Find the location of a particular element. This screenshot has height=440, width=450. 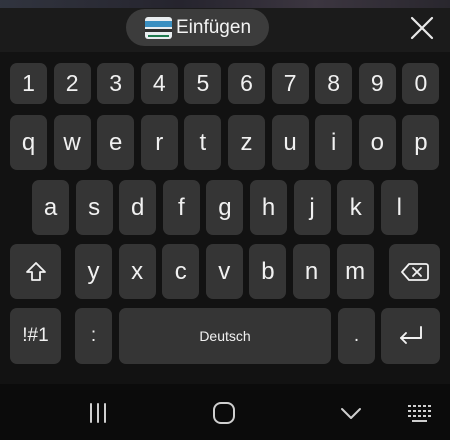

key-q: q is located at coordinates (28, 142).